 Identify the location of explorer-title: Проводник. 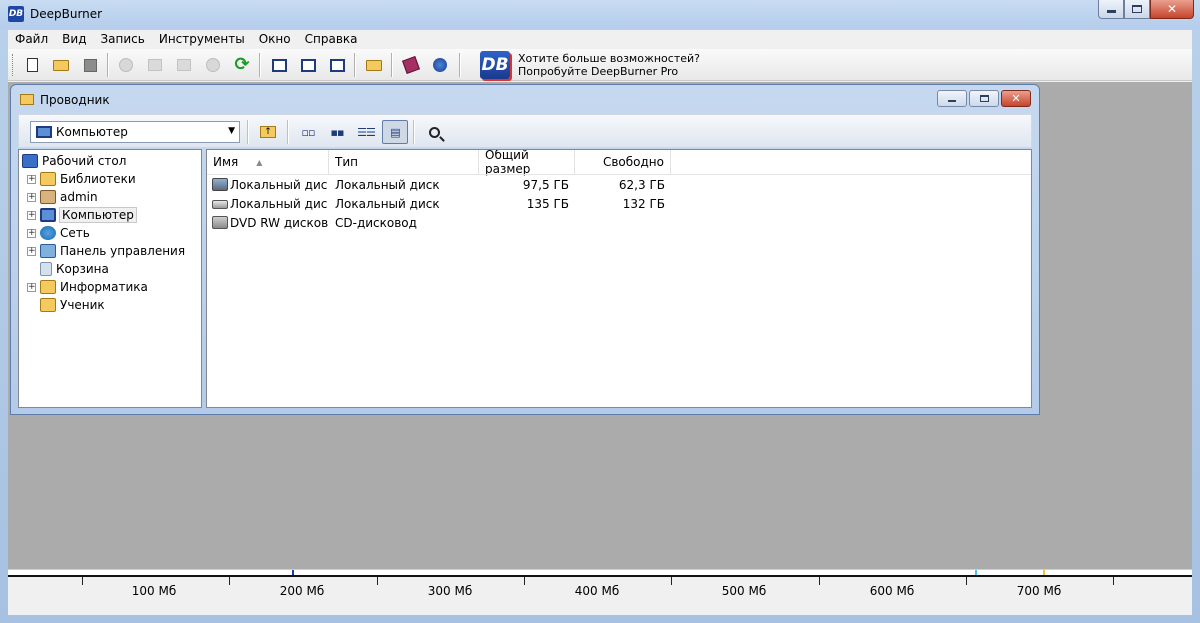
(75, 100).